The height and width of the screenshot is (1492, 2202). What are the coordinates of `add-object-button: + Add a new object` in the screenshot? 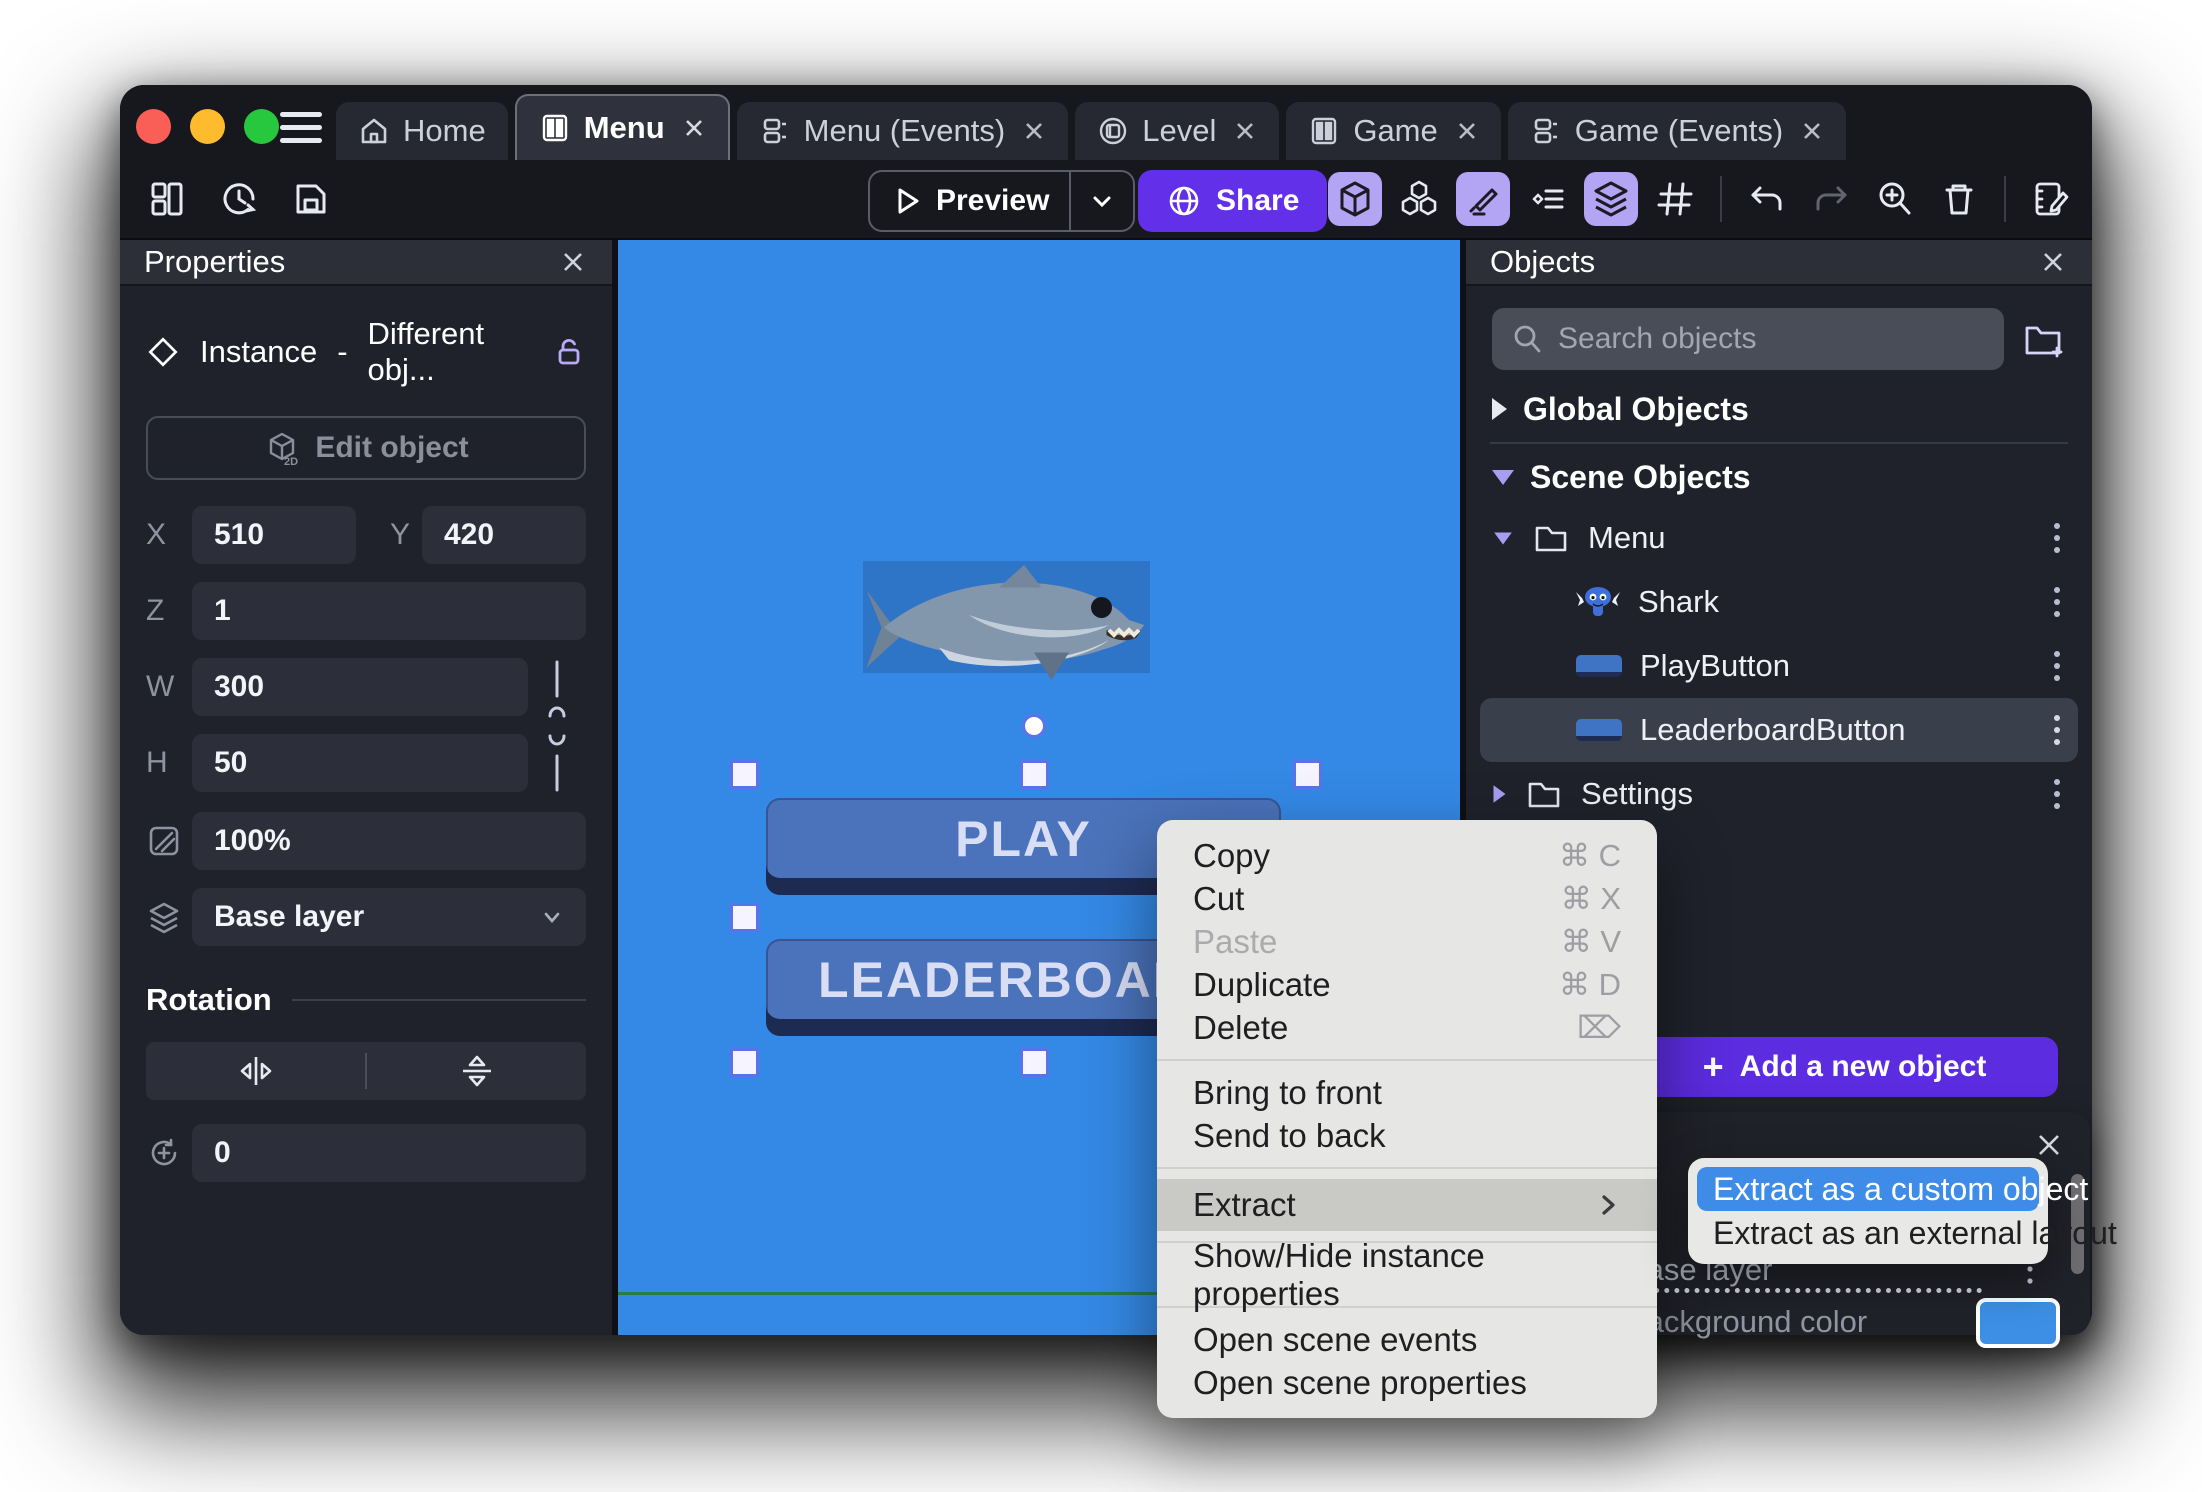 It's located at (1844, 1067).